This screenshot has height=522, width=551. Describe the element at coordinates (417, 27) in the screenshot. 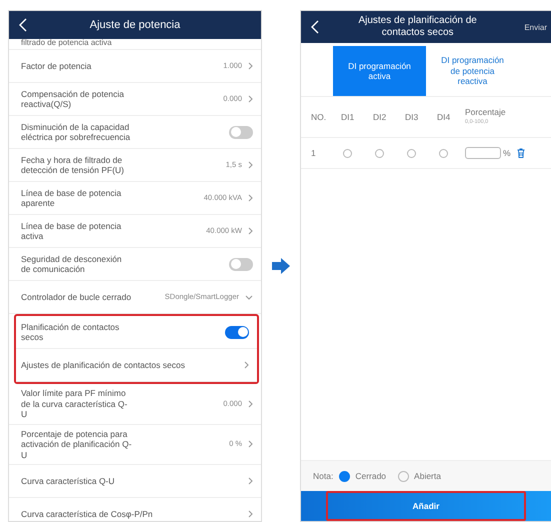

I see `screen-title: Ajustes de planificación de contactos secos` at that location.